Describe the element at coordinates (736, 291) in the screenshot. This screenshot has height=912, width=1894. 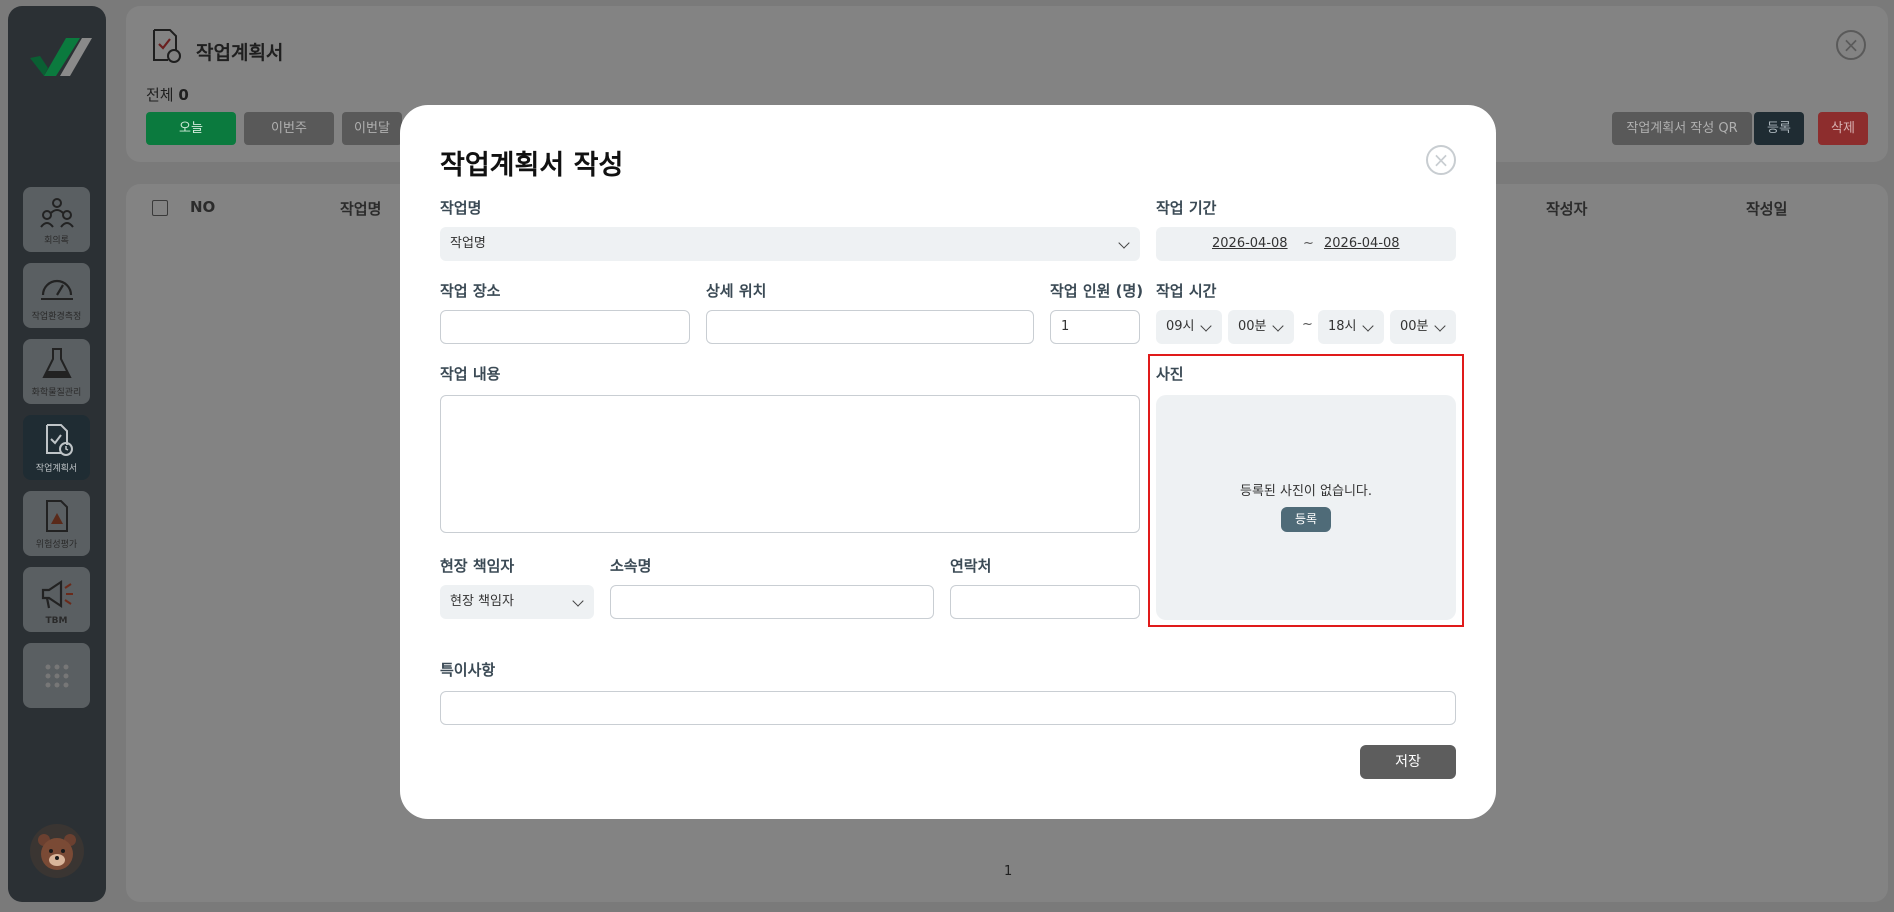
I see `detail-location-label: 상세 위치` at that location.